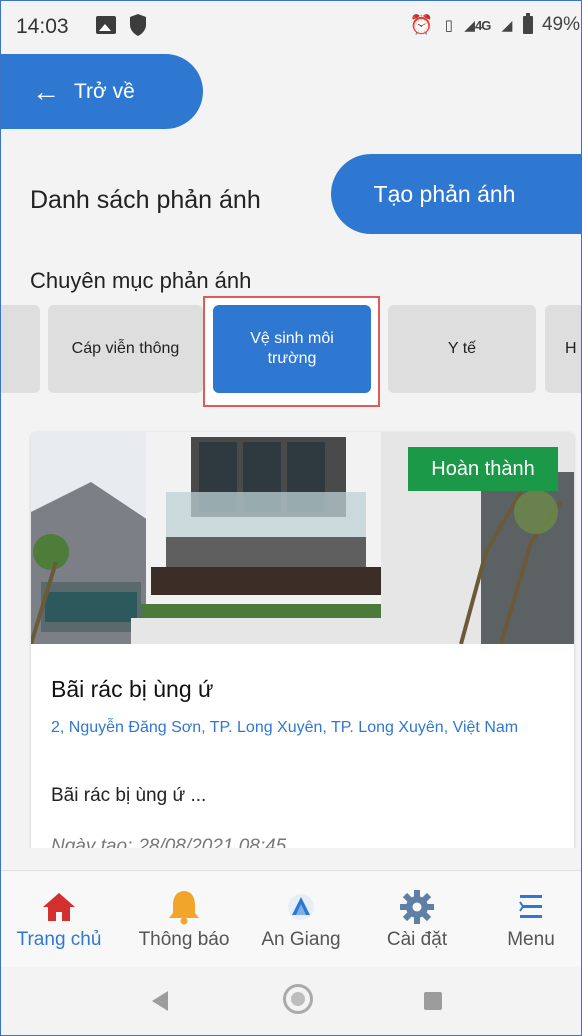 This screenshot has height=1036, width=582. I want to click on create-report-label: Tạo phản ánh, so click(444, 193).